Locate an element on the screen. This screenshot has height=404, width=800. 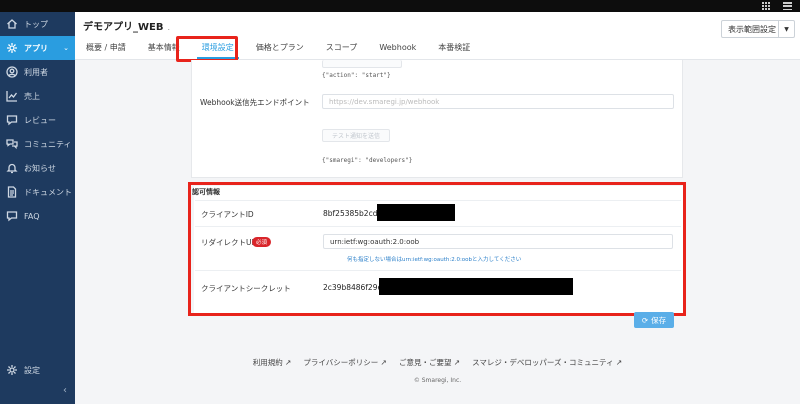
apps-grid-icon is located at coordinates (766, 6).